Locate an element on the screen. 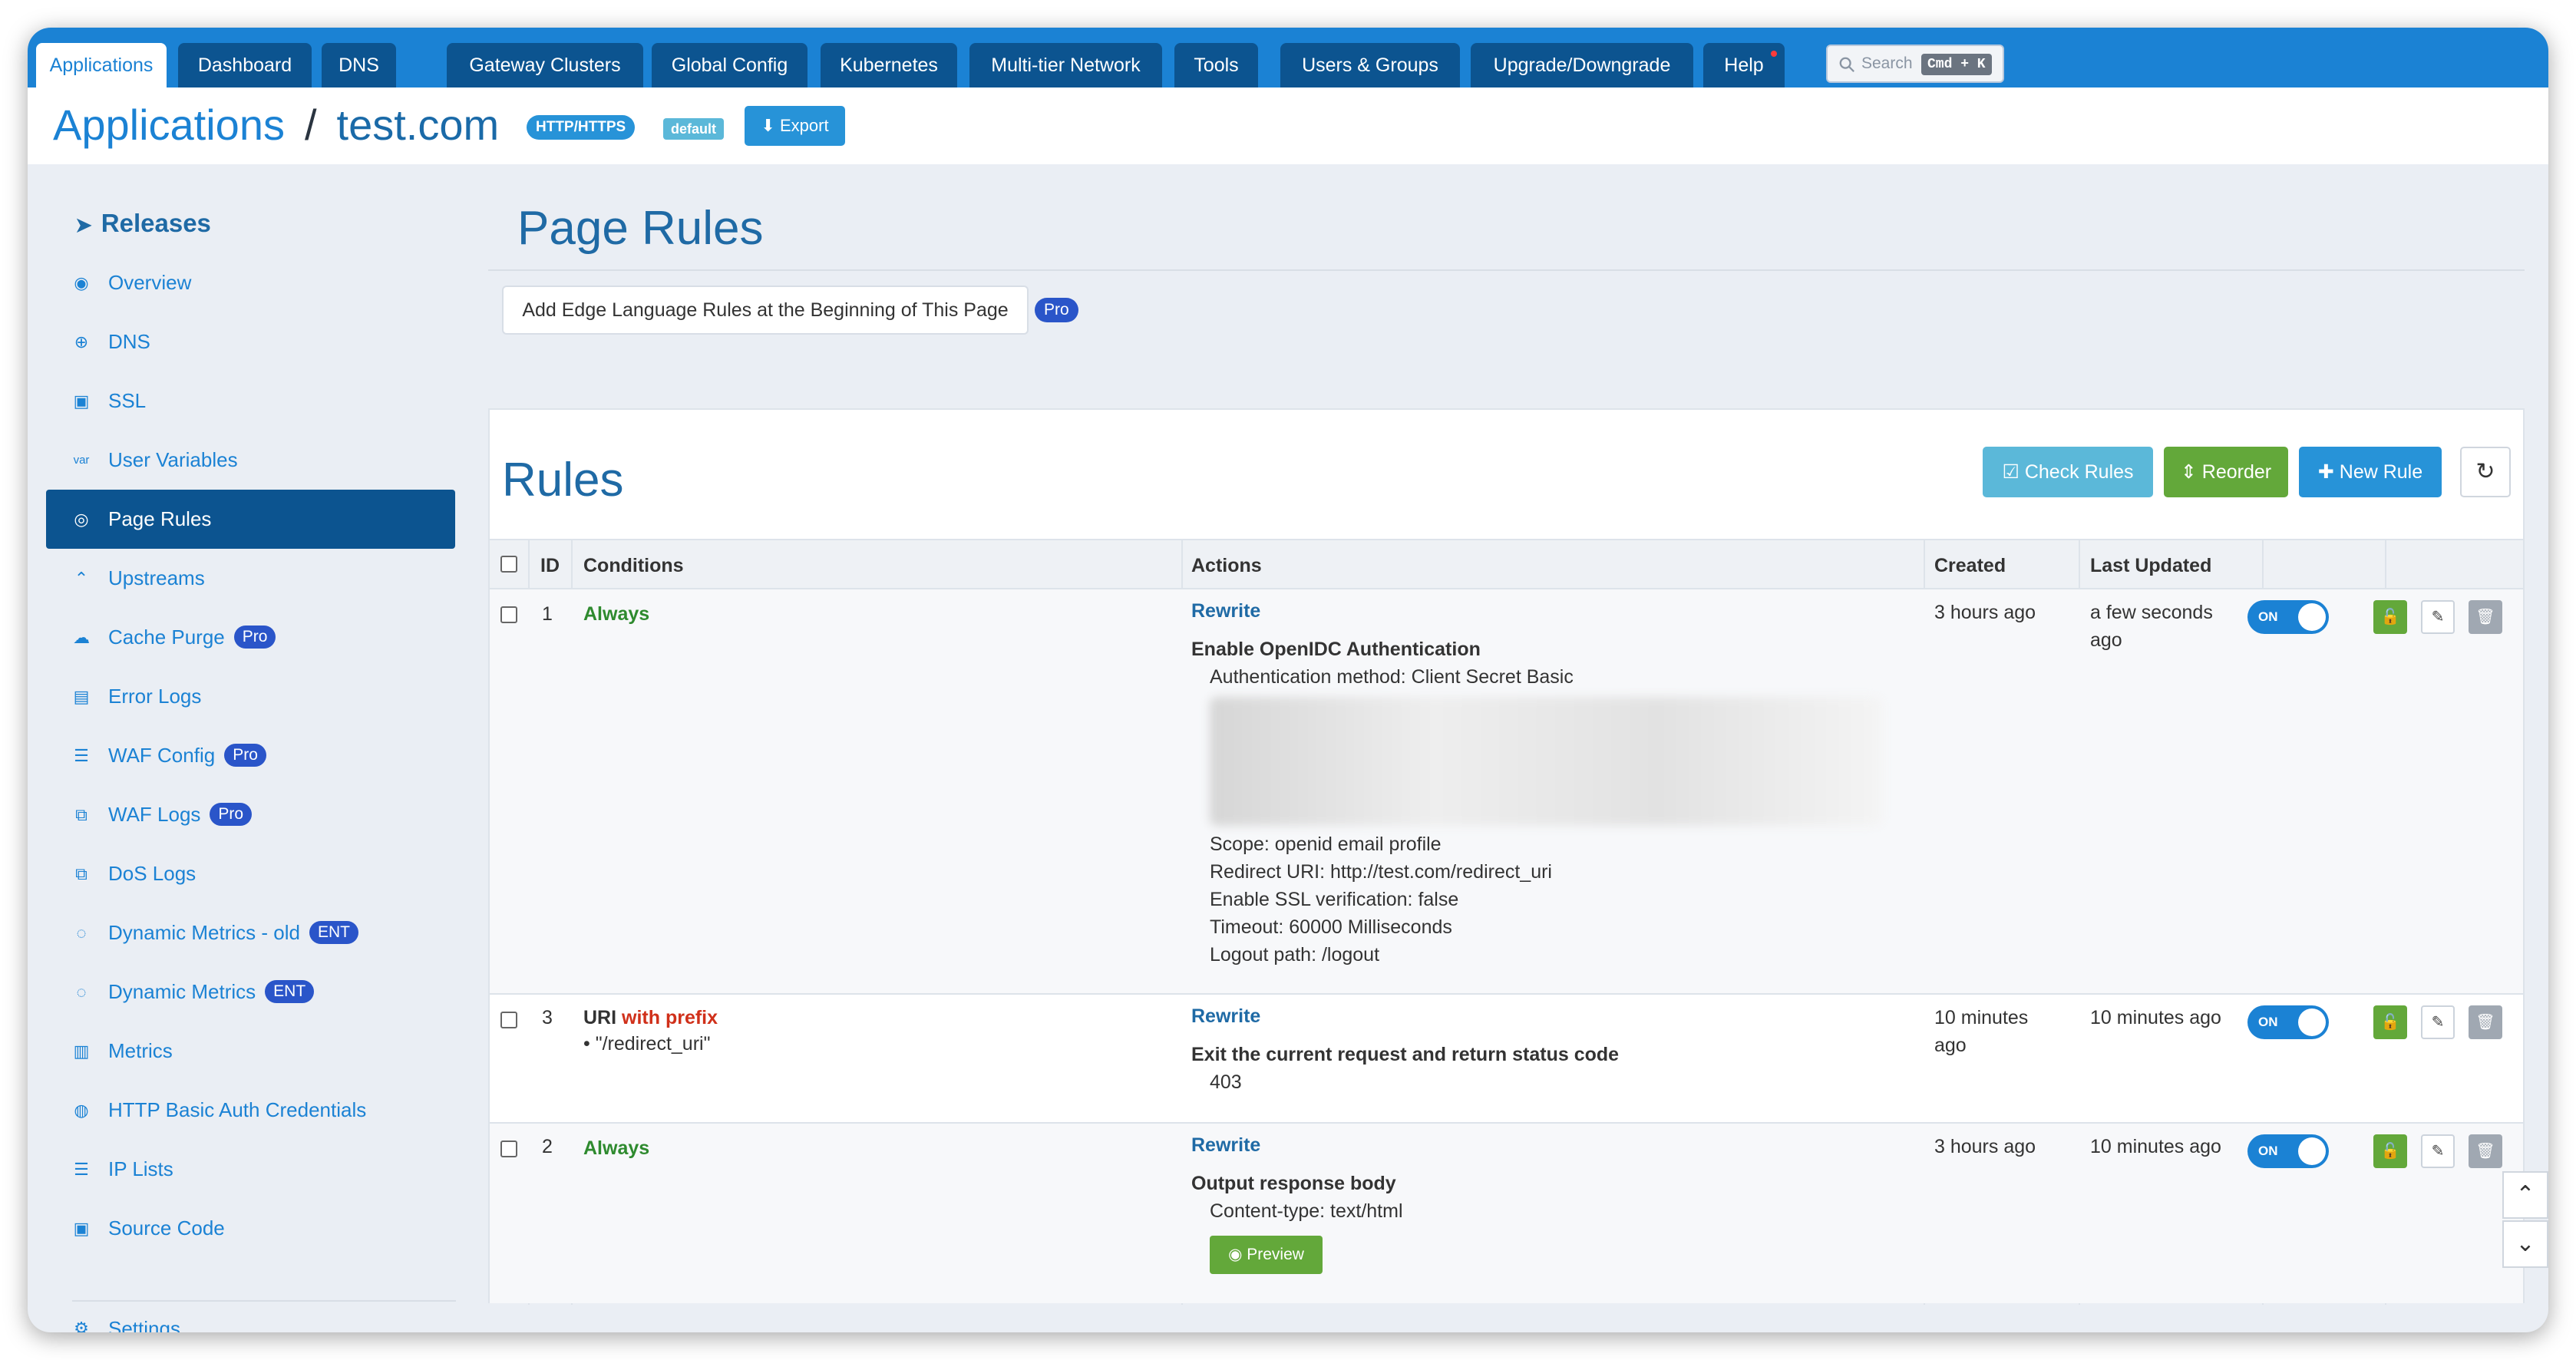 This screenshot has width=2576, height=1360. rule-action-detail: Content-type: text/html is located at coordinates (1306, 1211).